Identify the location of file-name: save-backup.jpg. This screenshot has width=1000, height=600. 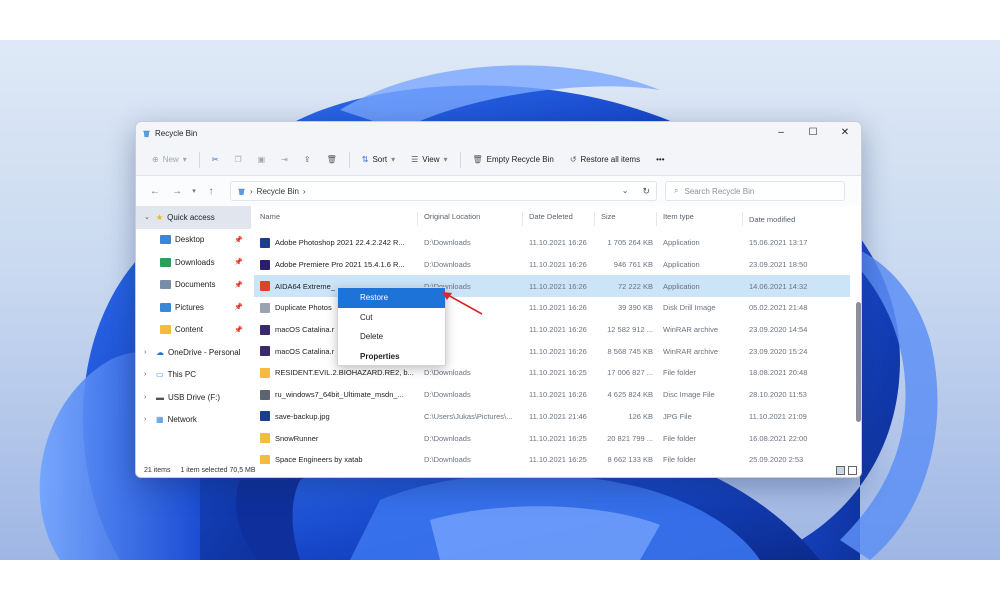
(336, 416).